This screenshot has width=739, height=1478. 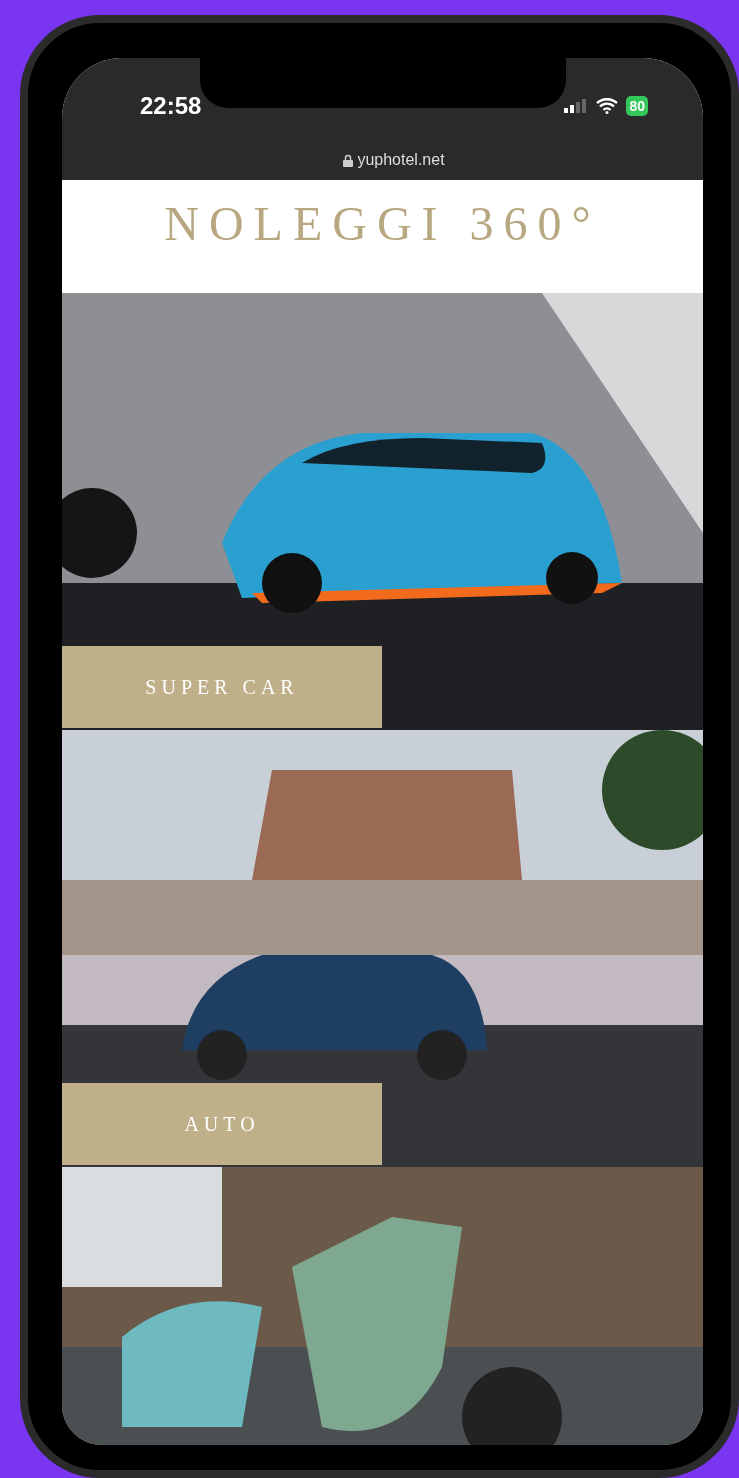 I want to click on category-label: SUPER CAR, so click(x=222, y=687).